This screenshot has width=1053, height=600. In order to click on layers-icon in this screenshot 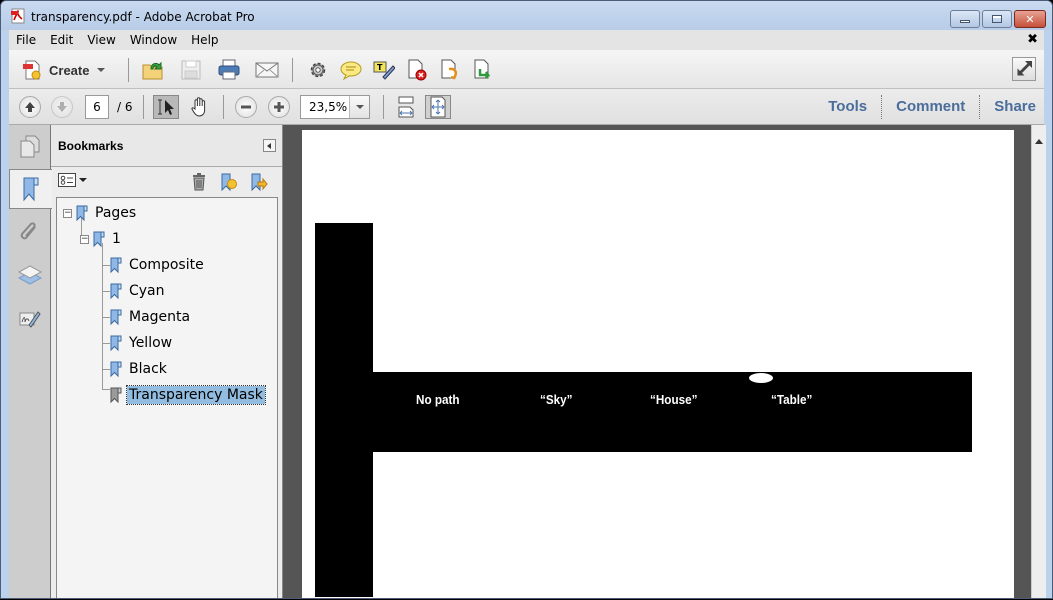, I will do `click(30, 275)`.